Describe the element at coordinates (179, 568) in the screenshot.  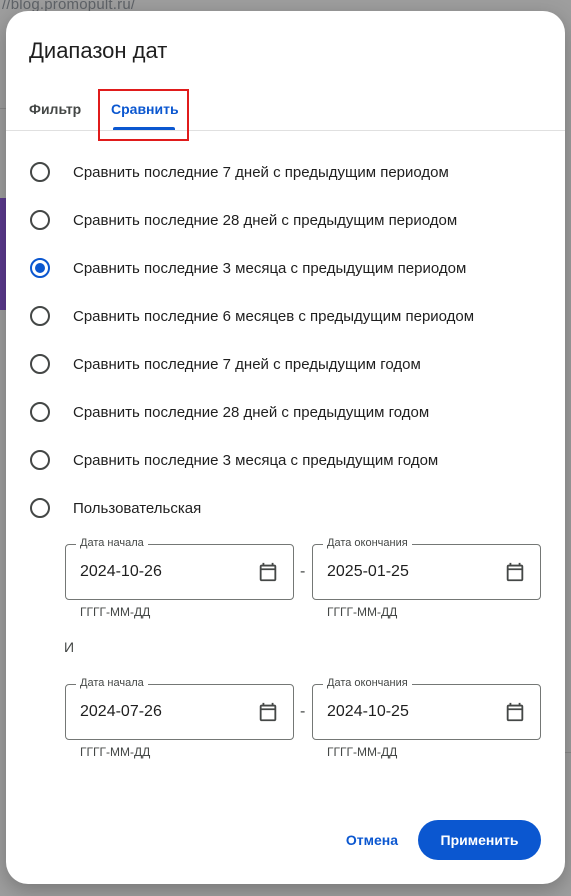
I see `range1-start-date-field: Дата начала 2024-10-26` at that location.